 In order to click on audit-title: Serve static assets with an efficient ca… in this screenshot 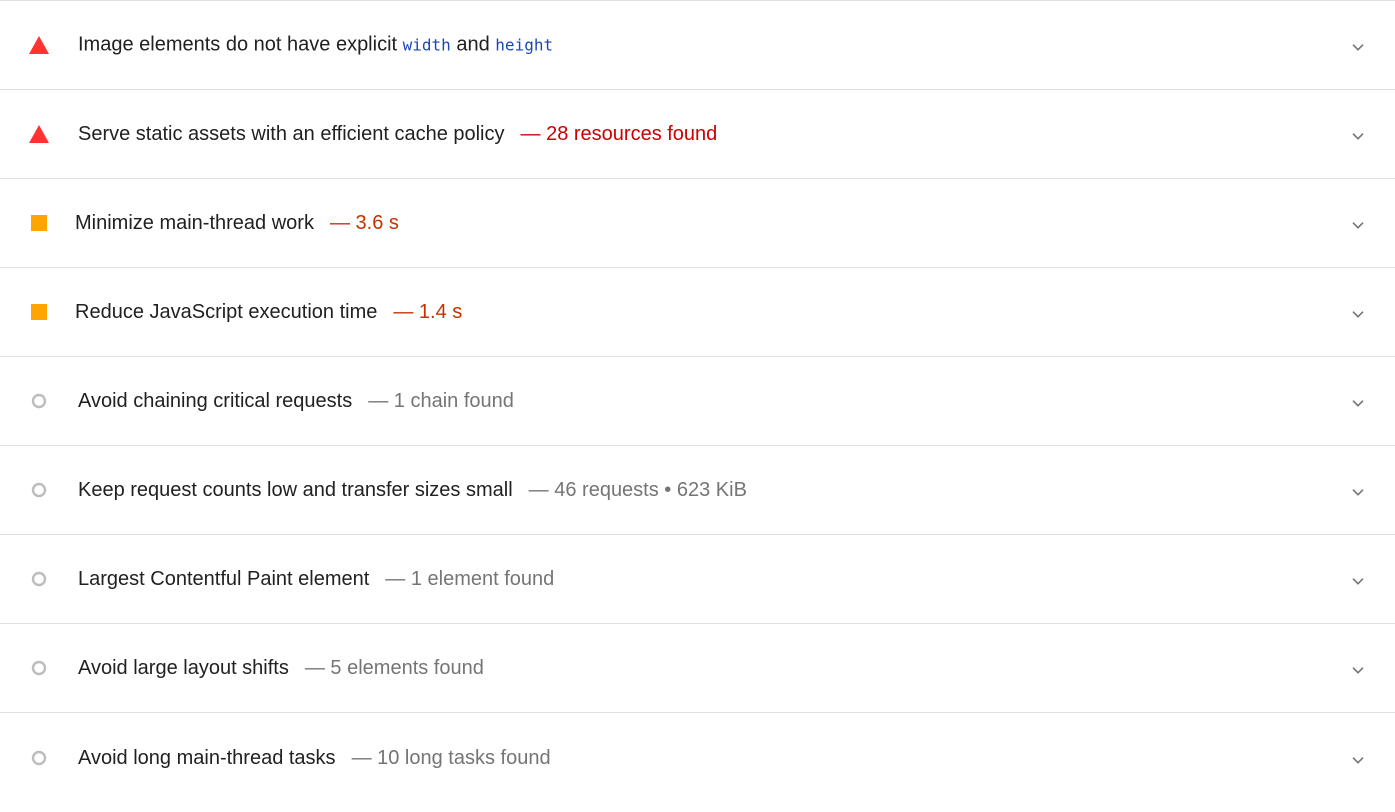, I will do `click(398, 134)`.